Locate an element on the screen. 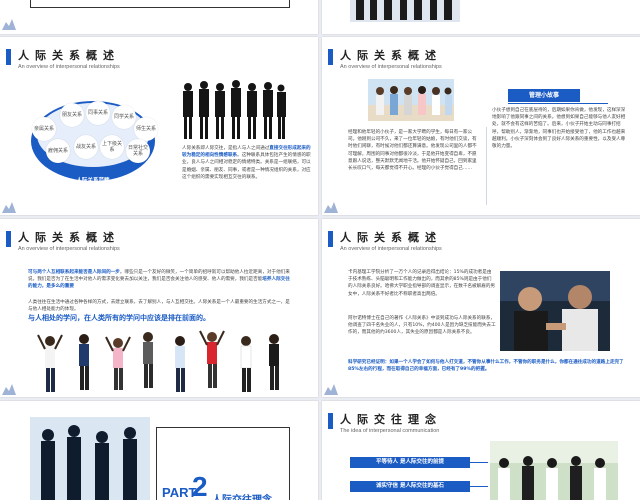  bubble-relation: 战友关系 is located at coordinates (86, 147).